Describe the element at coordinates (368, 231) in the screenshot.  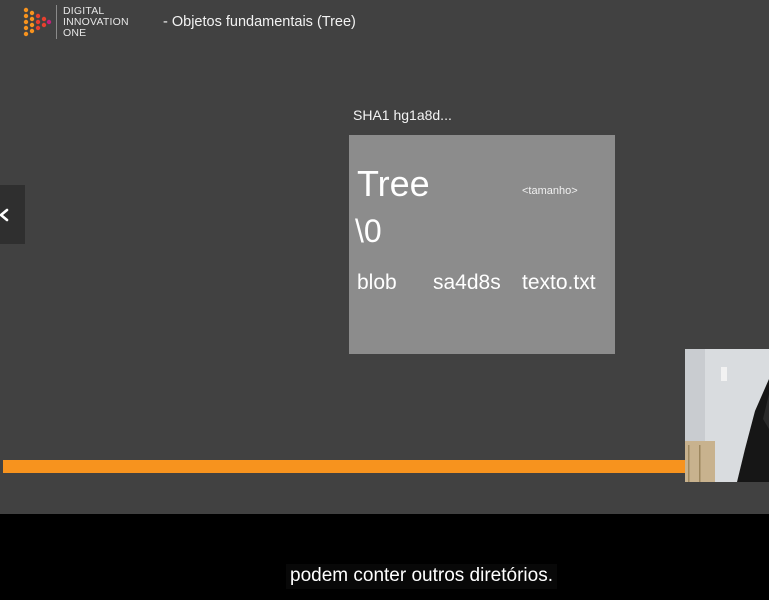
I see `null-terminator: \0` at that location.